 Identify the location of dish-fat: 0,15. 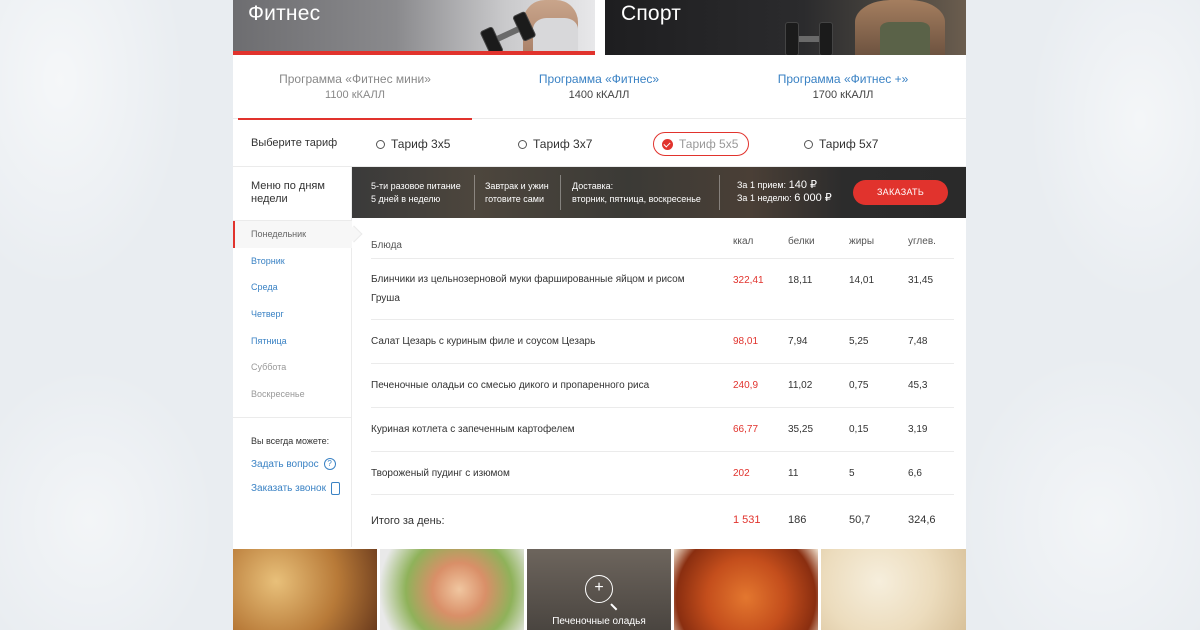
(859, 429).